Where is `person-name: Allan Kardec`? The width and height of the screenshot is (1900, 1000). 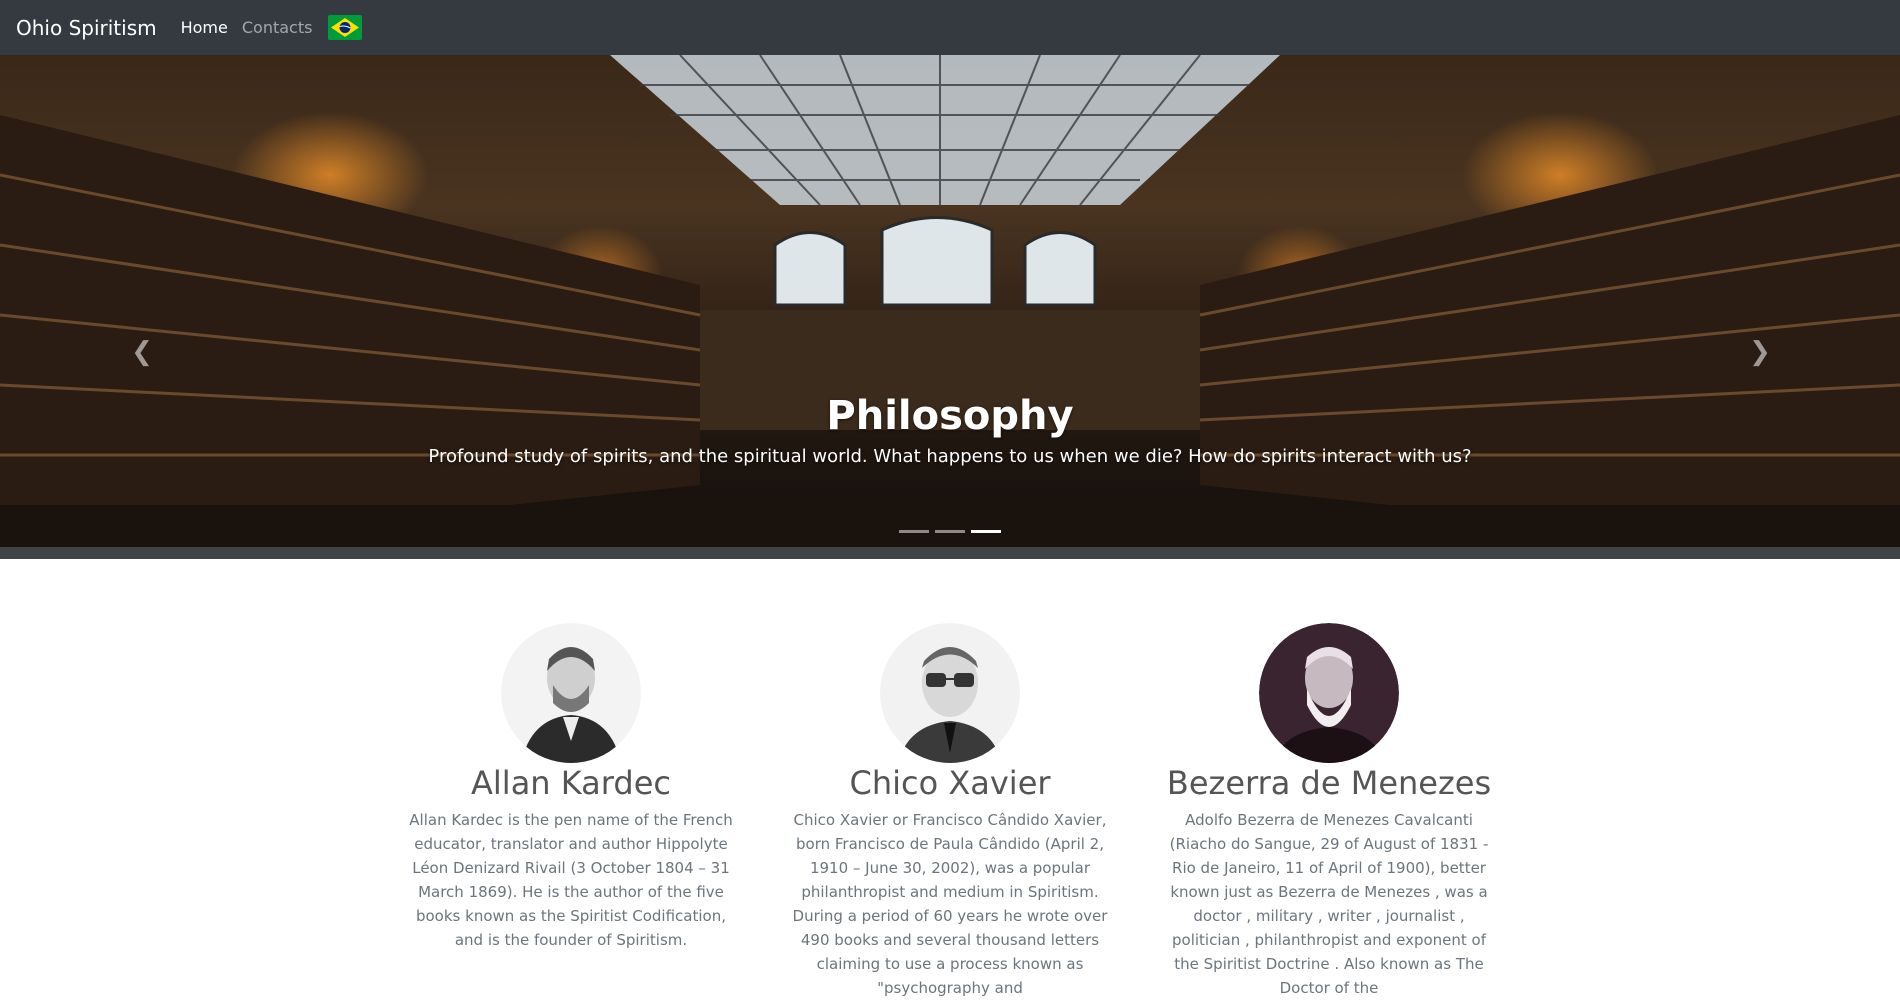
person-name: Allan Kardec is located at coordinates (571, 783).